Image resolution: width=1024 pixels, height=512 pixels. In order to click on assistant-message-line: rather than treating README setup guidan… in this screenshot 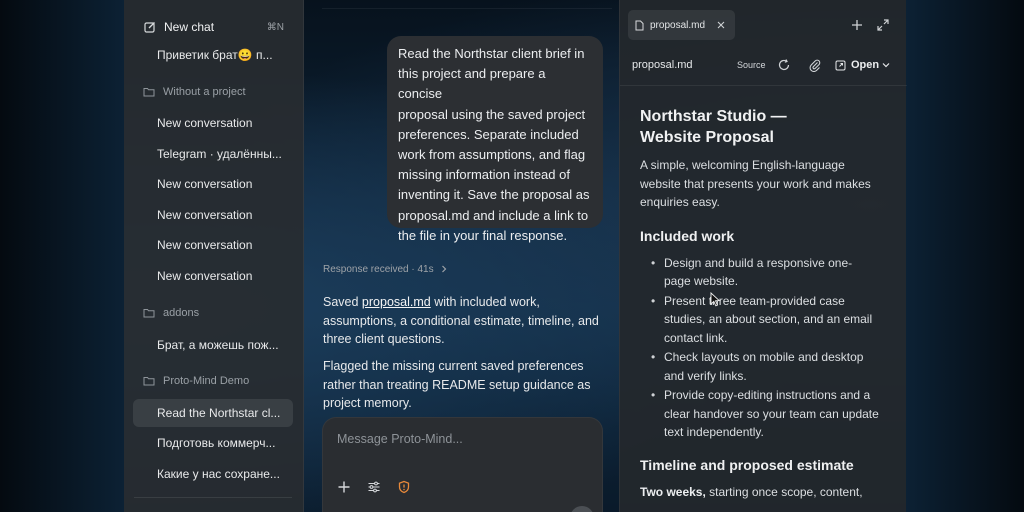, I will do `click(457, 384)`.